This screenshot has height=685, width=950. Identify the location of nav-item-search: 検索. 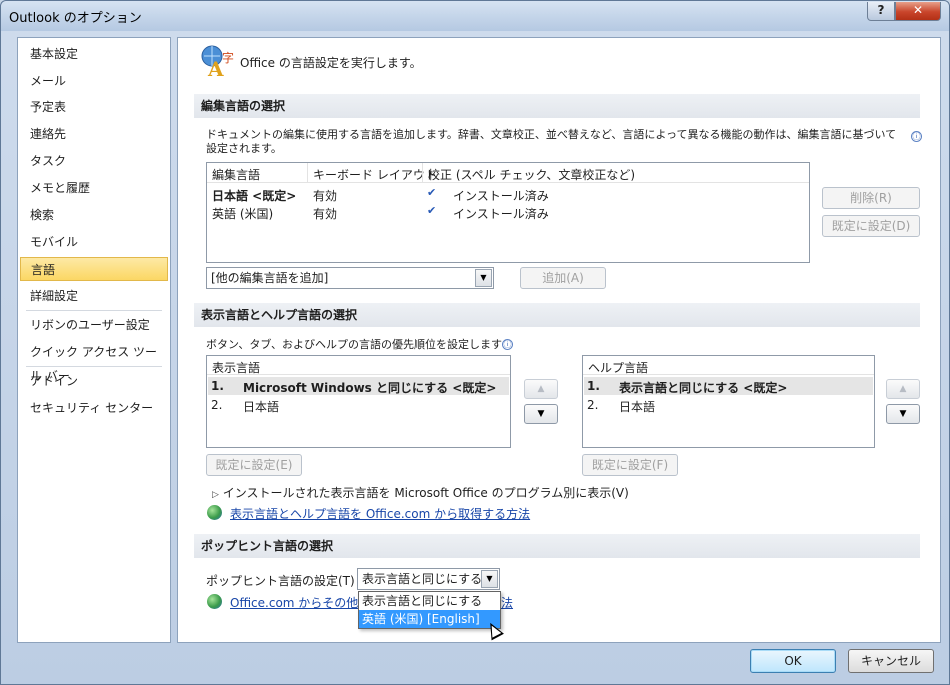
(94, 215).